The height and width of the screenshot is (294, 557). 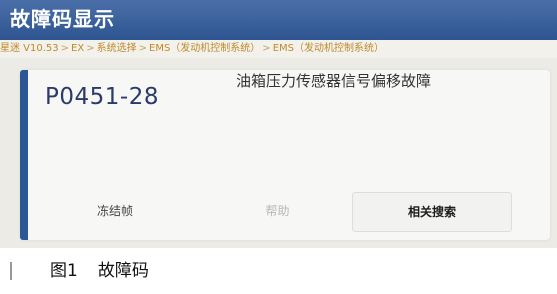 I want to click on breadcrumb-item-app: 星迷 V10.53, so click(x=29, y=49).